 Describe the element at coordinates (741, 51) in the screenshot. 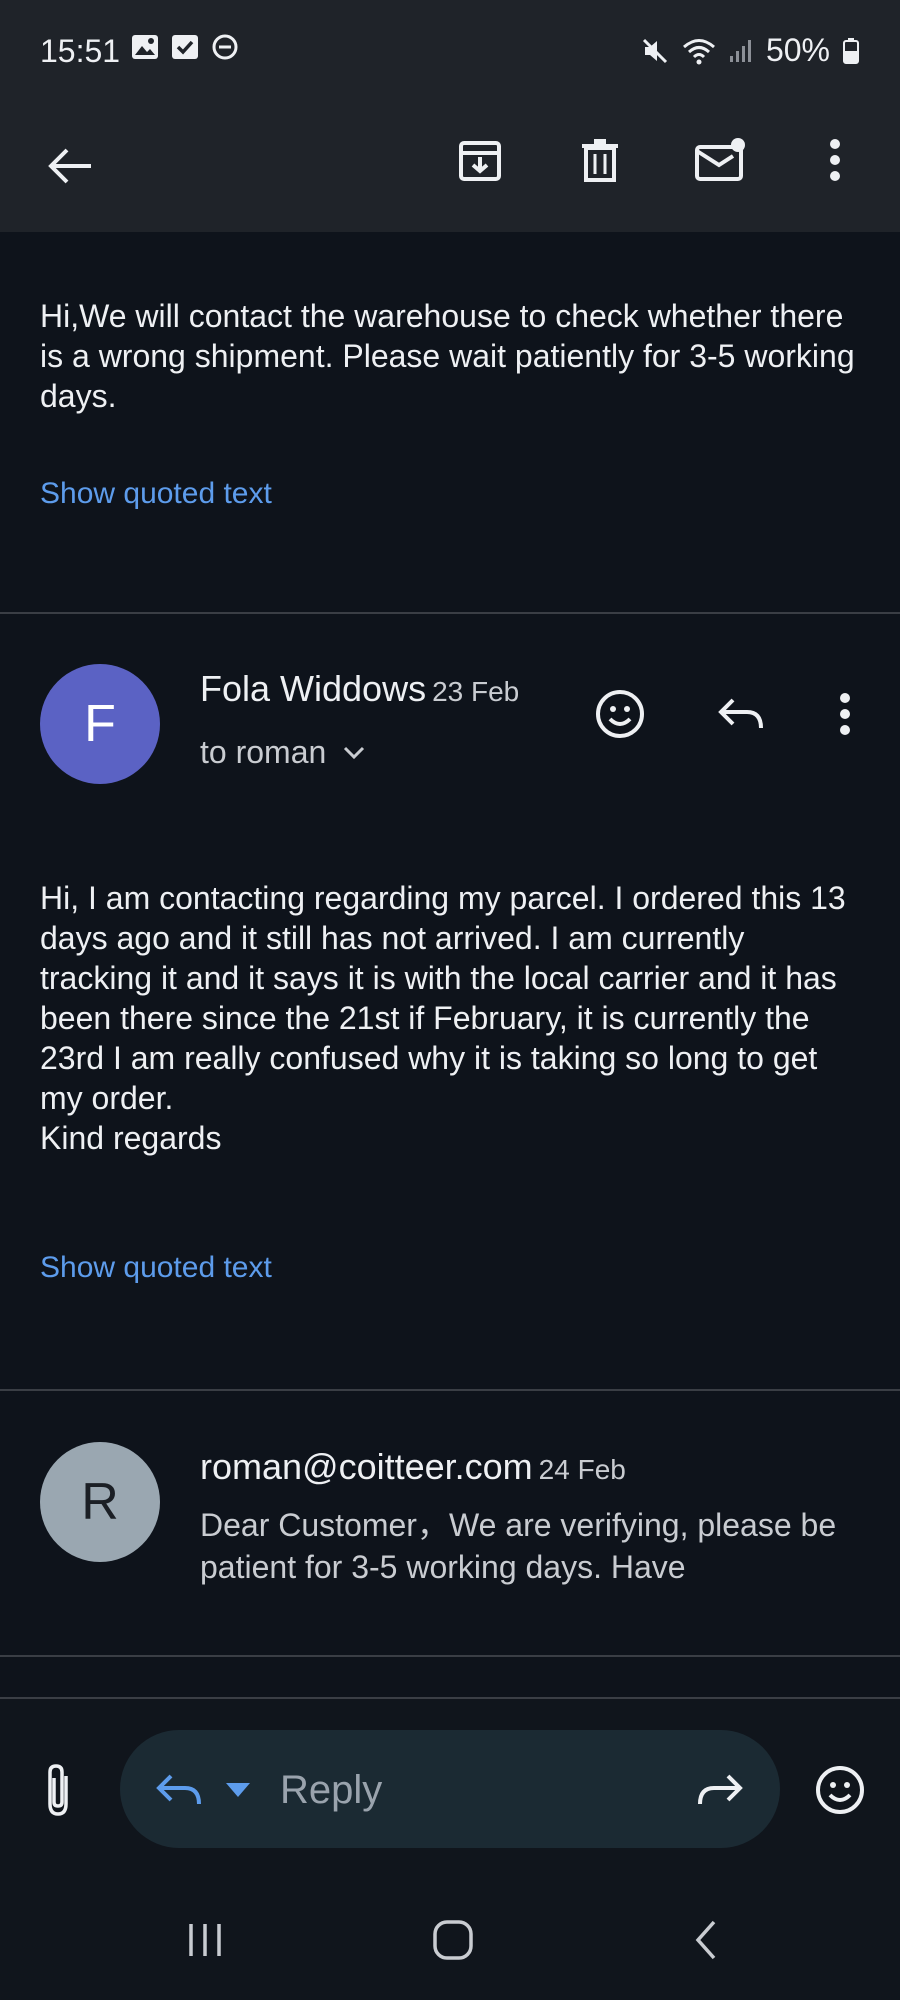

I see `signal-icon` at that location.